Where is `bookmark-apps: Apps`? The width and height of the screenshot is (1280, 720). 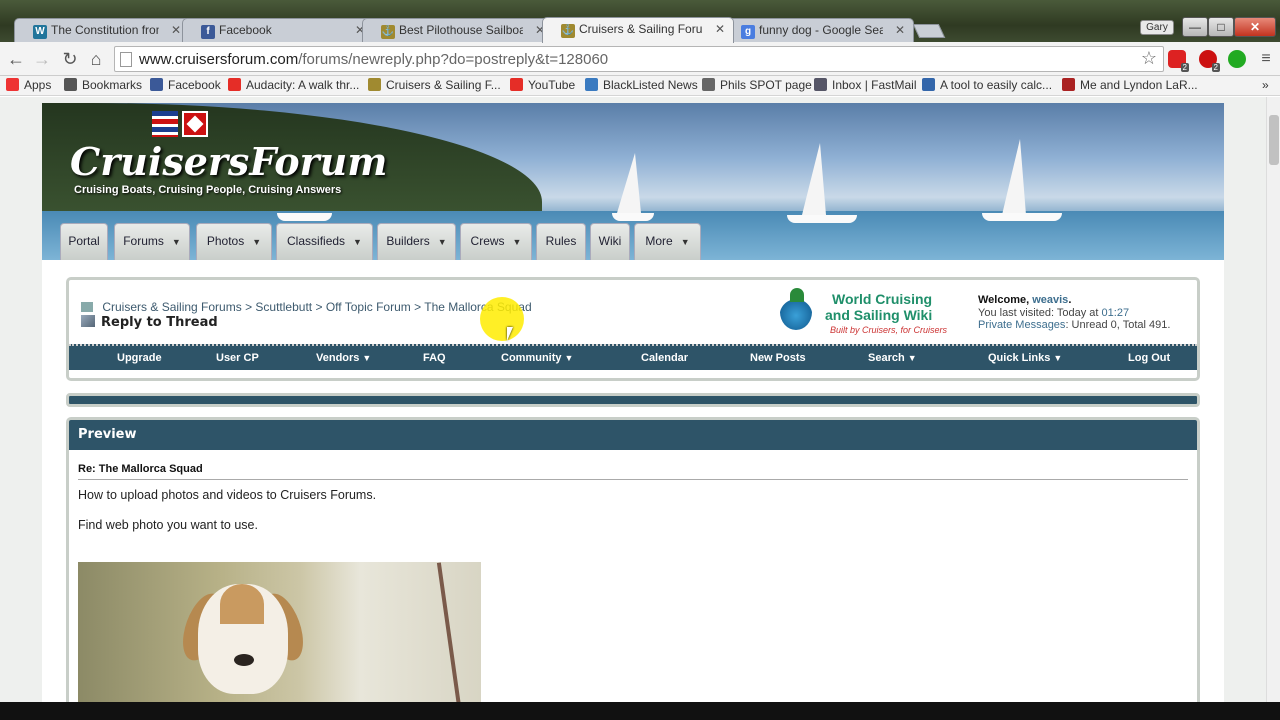 bookmark-apps: Apps is located at coordinates (28, 85).